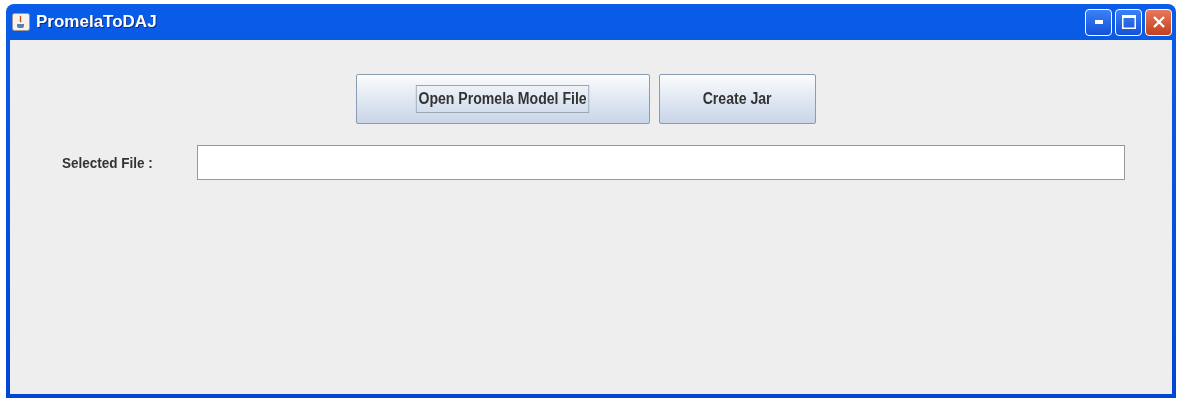 This screenshot has width=1181, height=400. I want to click on minimize-button, so click(1098, 22).